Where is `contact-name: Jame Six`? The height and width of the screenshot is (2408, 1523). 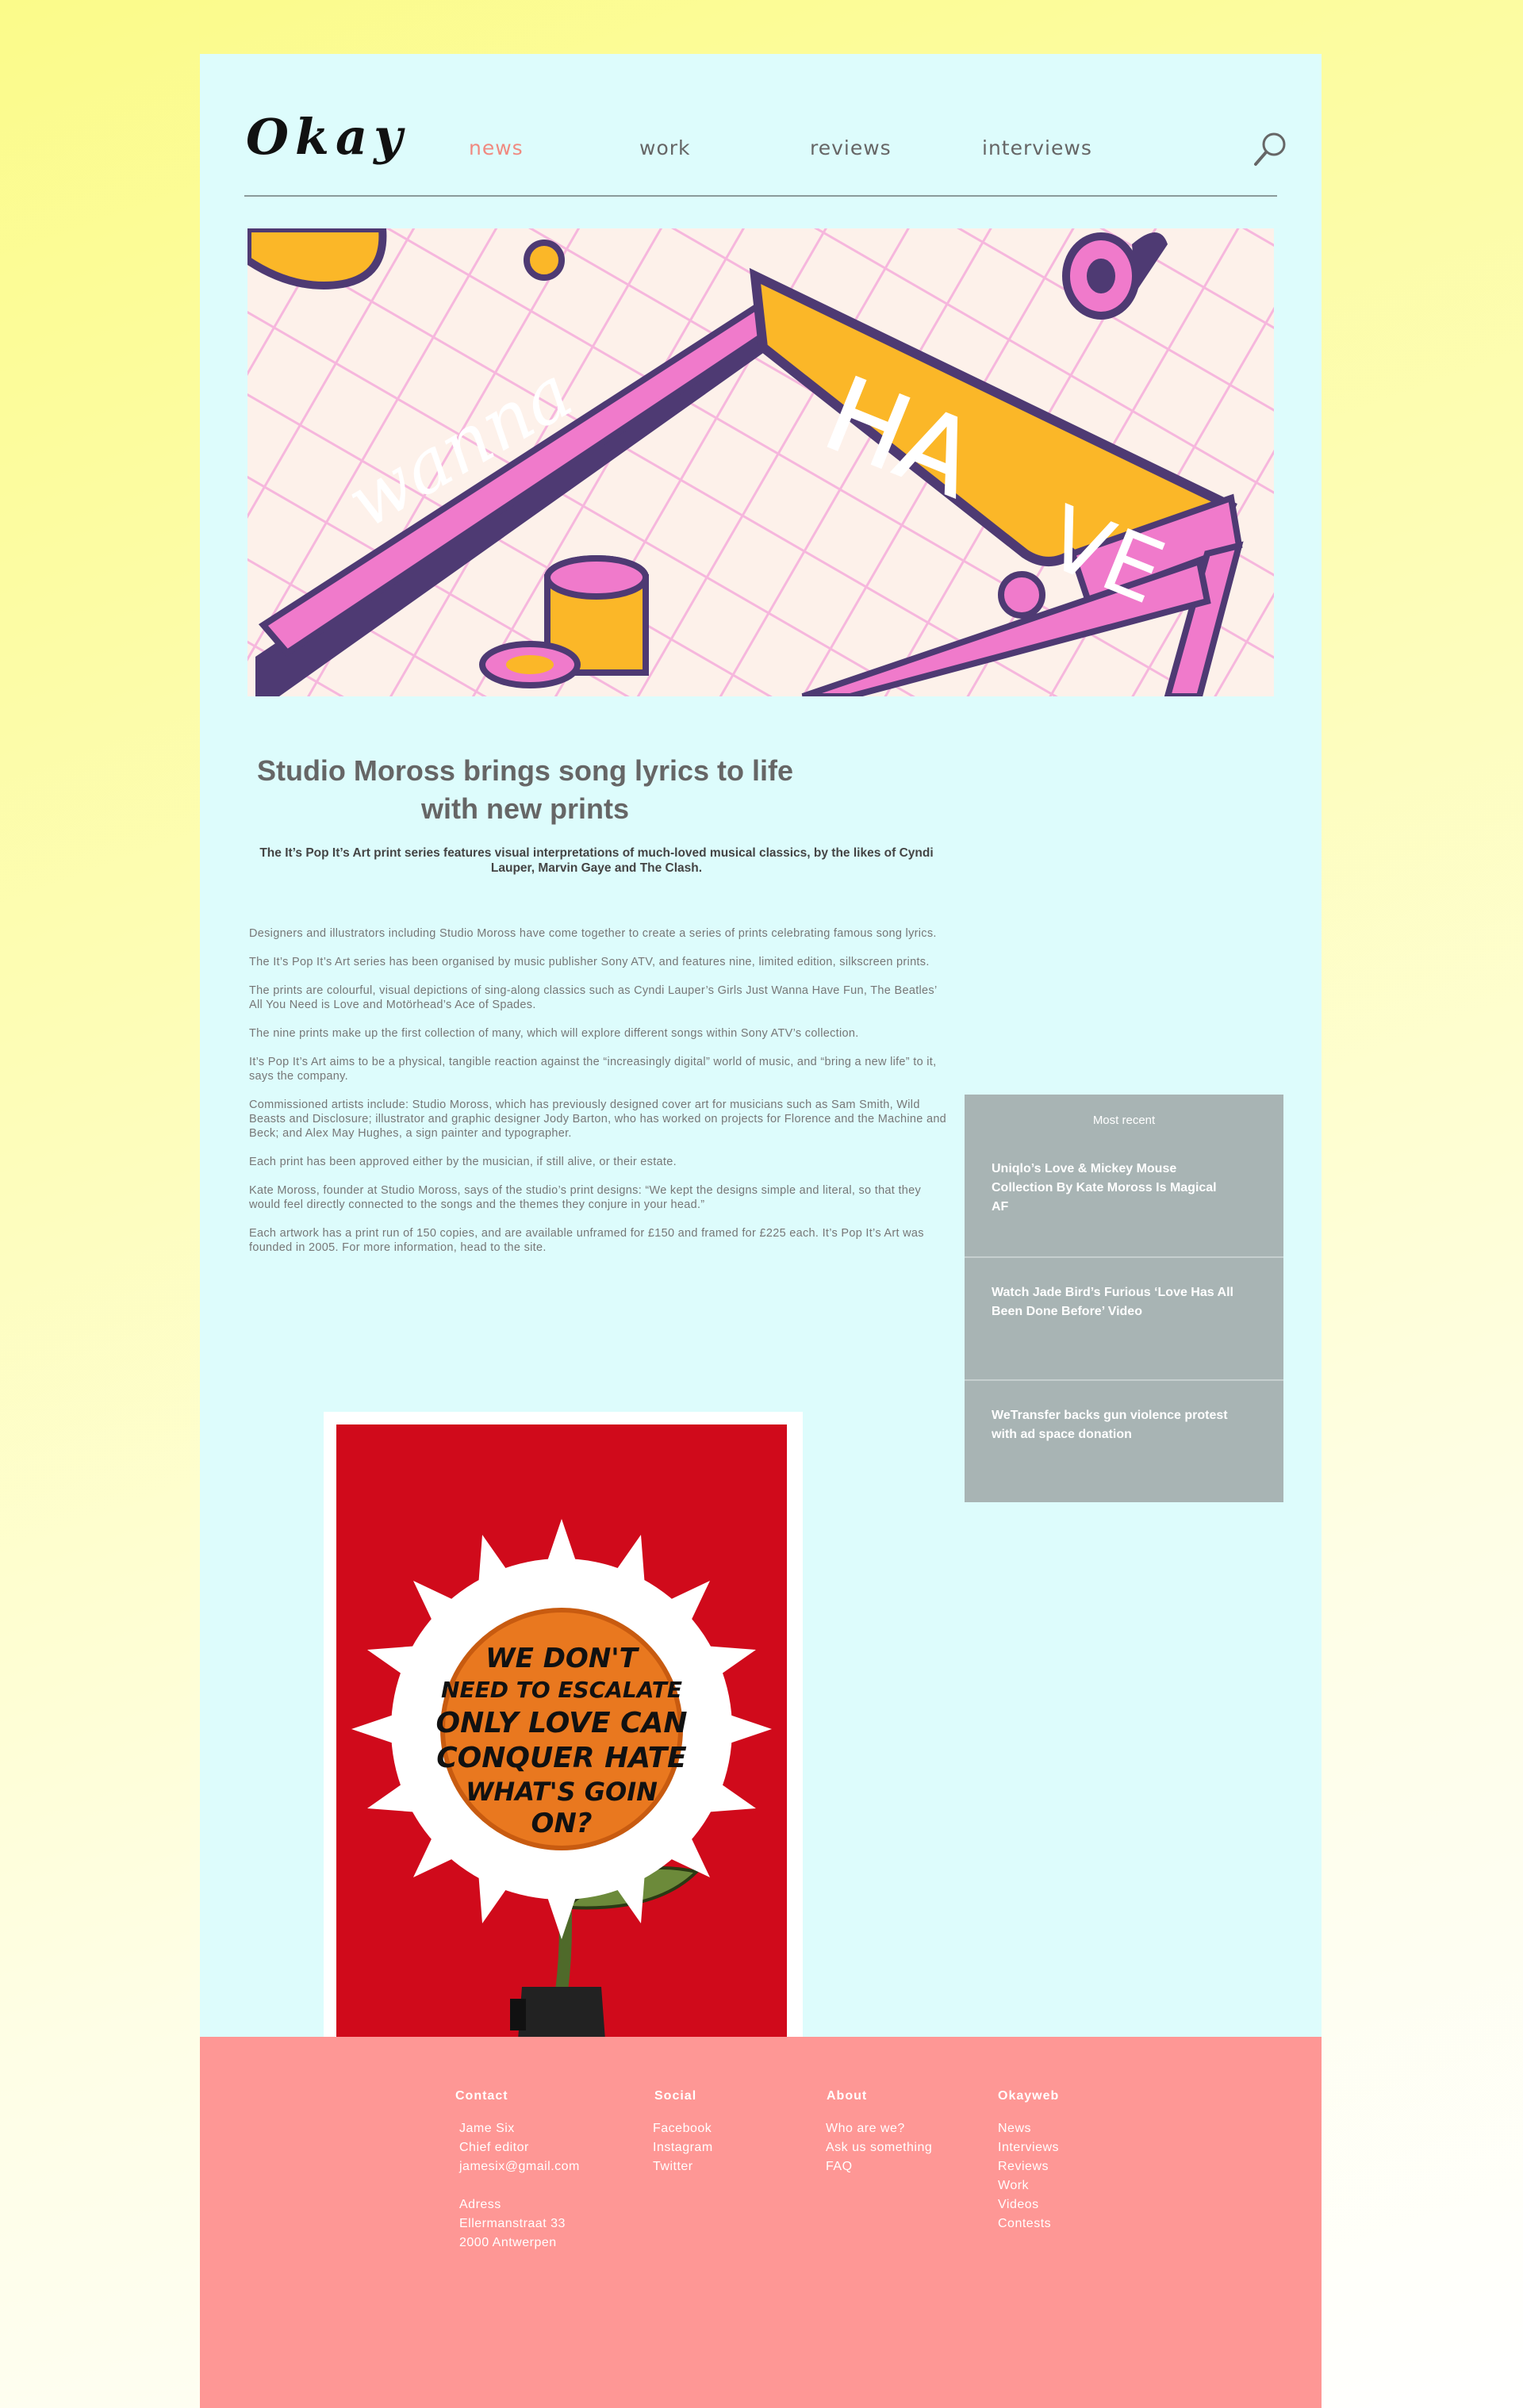 contact-name: Jame Six is located at coordinates (487, 2128).